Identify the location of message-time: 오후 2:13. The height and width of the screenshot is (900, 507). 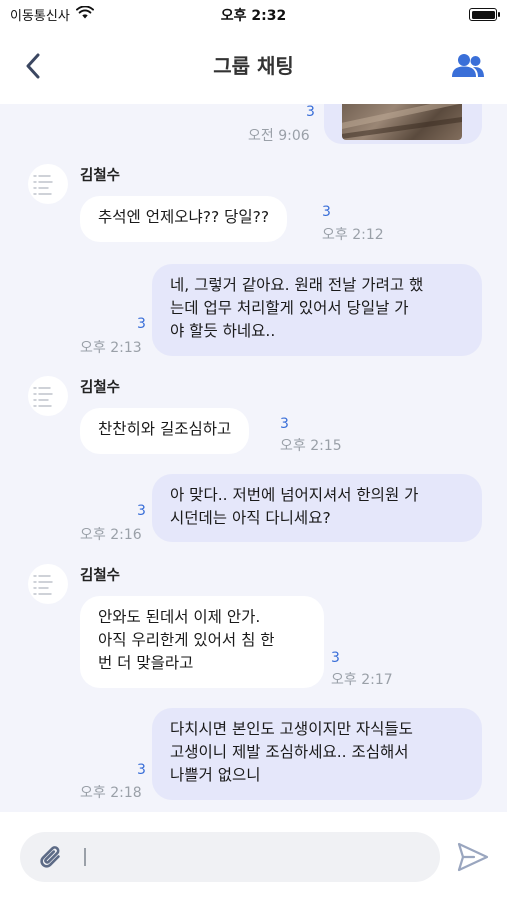
(111, 348).